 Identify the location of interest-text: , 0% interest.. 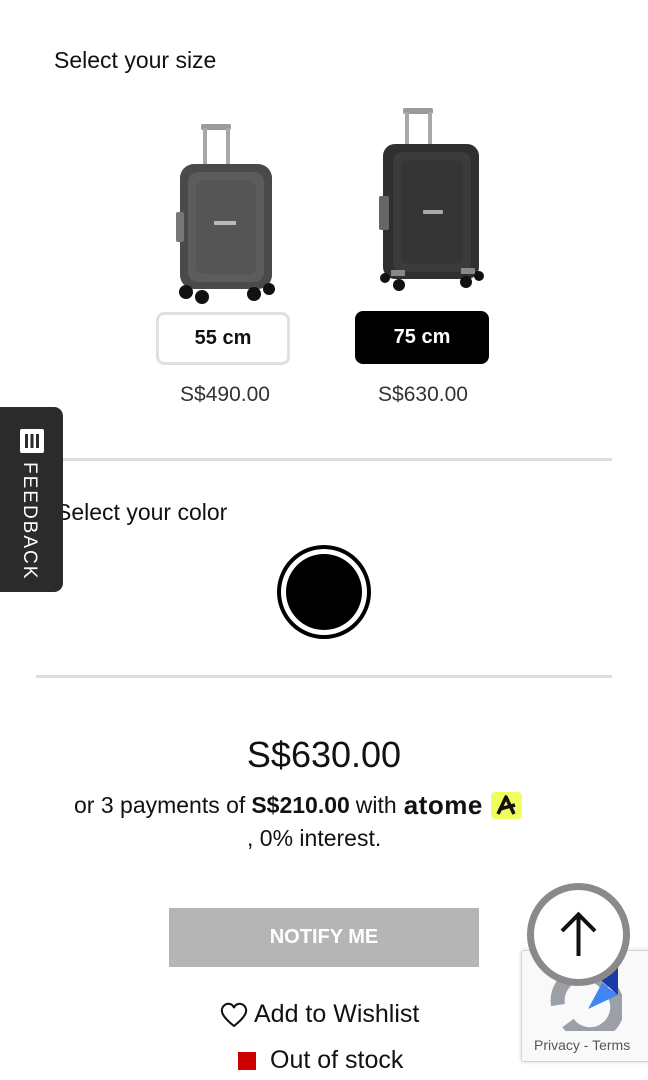
(314, 838).